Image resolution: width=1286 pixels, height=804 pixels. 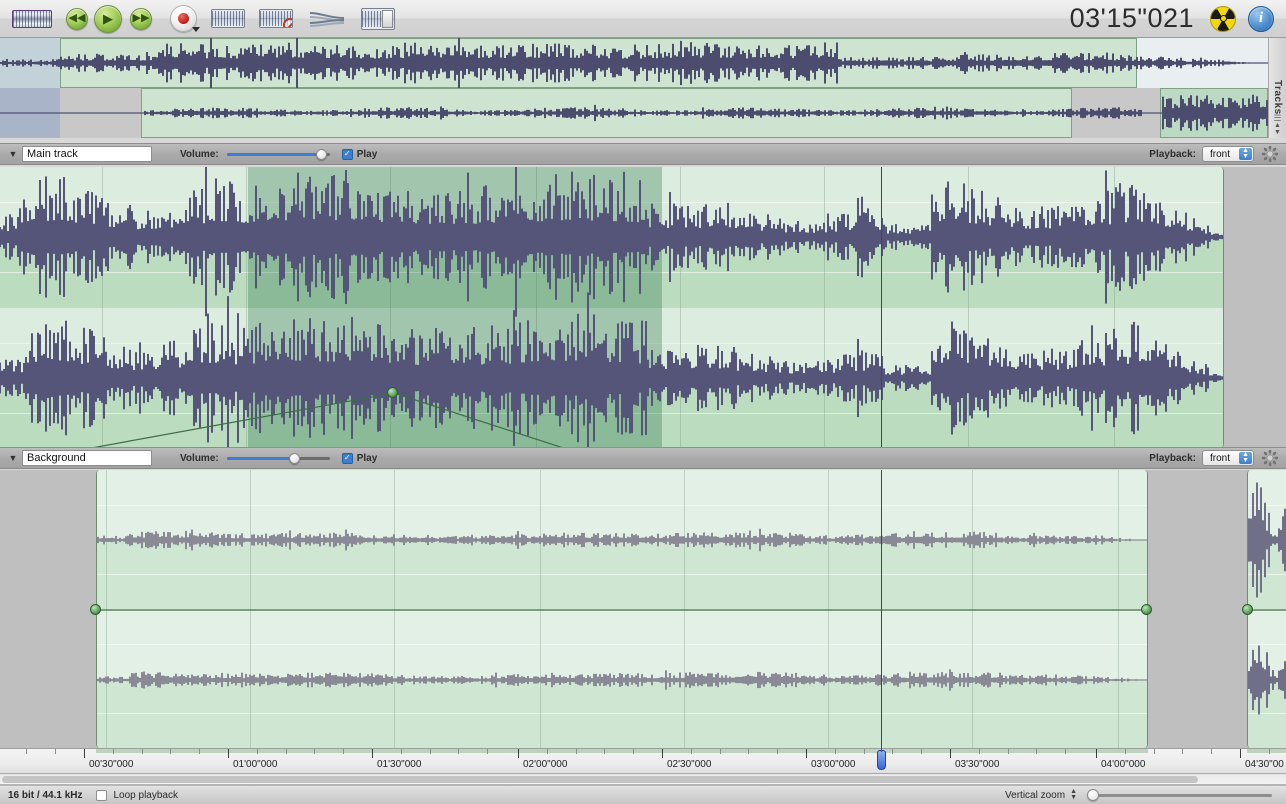 I want to click on info-glyph: i, so click(x=1261, y=18).